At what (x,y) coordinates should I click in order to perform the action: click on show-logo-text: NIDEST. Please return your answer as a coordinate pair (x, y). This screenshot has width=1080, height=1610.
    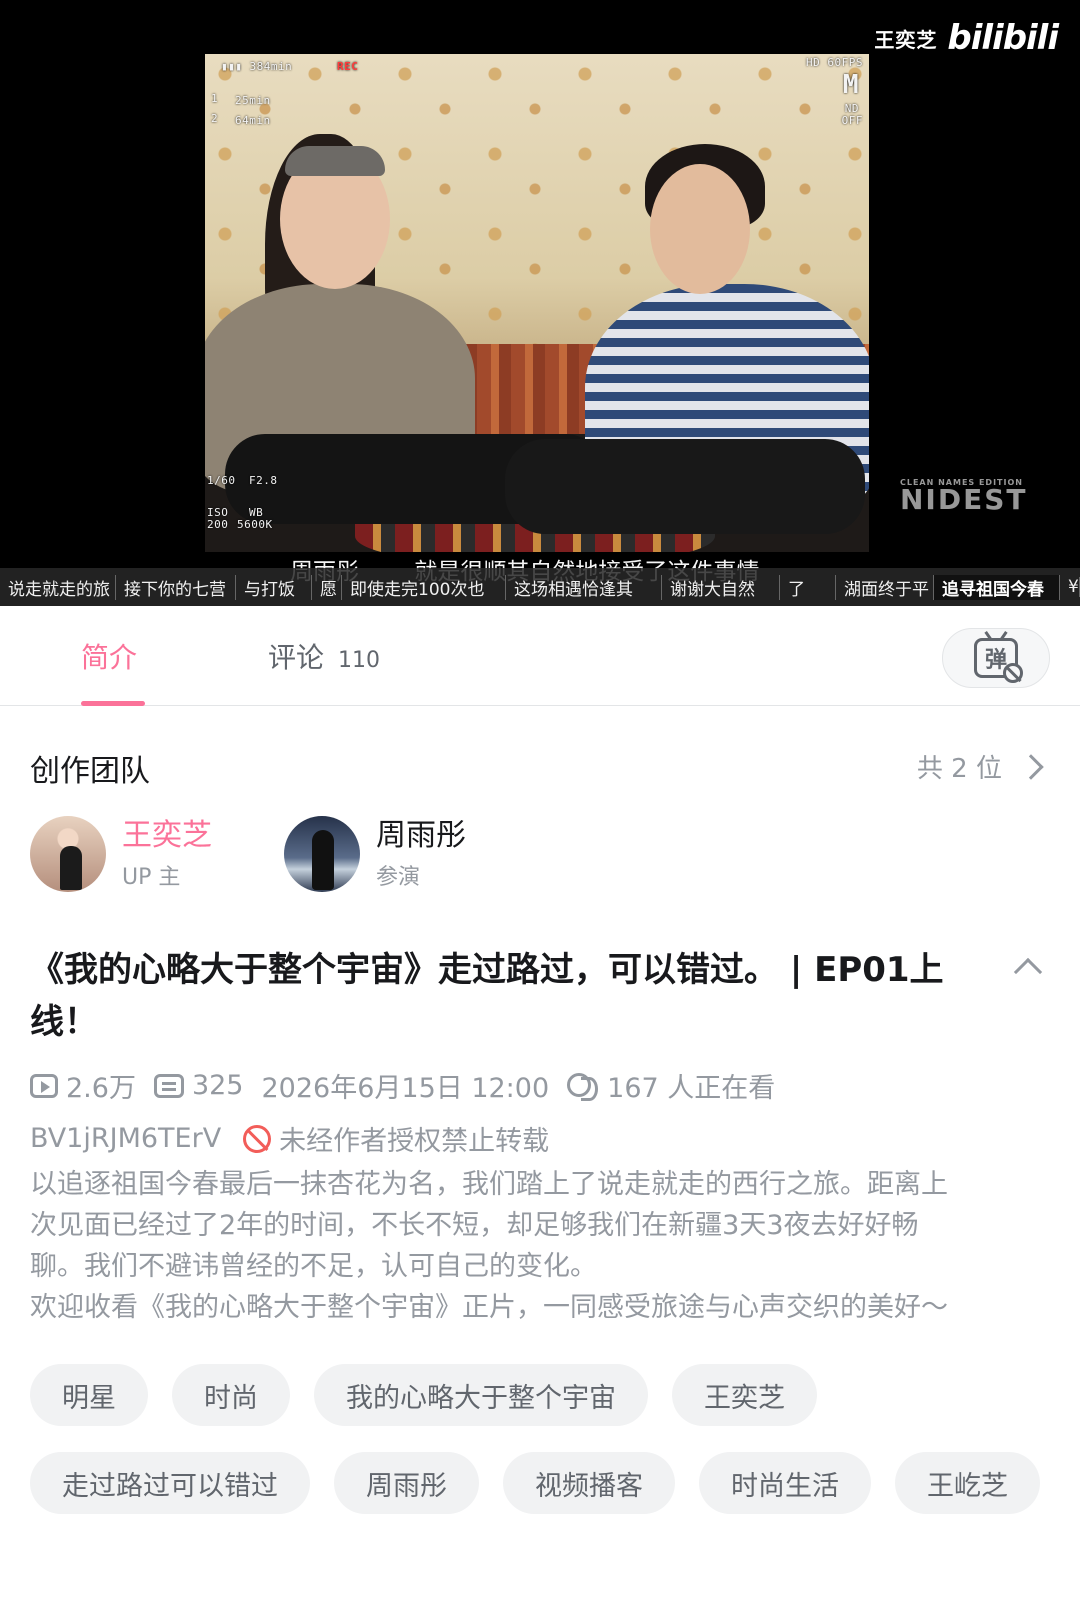
    Looking at the image, I should click on (964, 499).